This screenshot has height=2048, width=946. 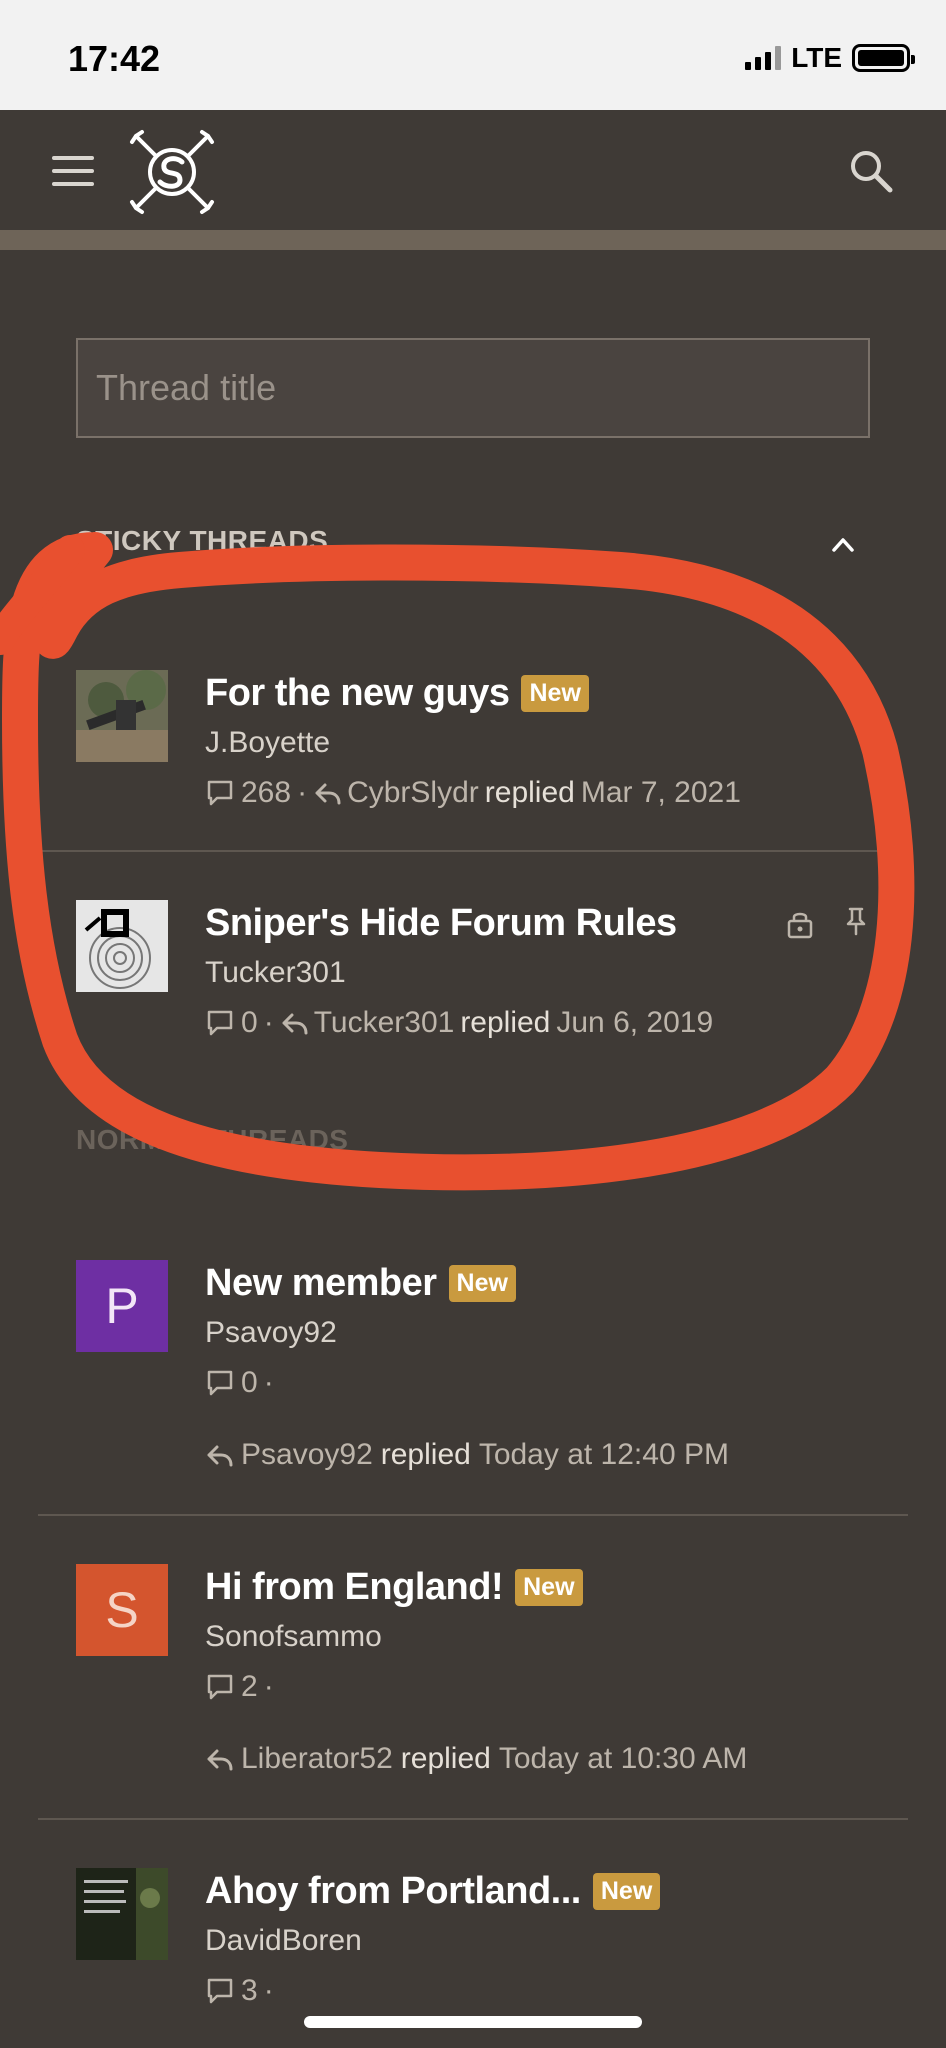 What do you see at coordinates (114, 58) in the screenshot?
I see `status-time: 17:42` at bounding box center [114, 58].